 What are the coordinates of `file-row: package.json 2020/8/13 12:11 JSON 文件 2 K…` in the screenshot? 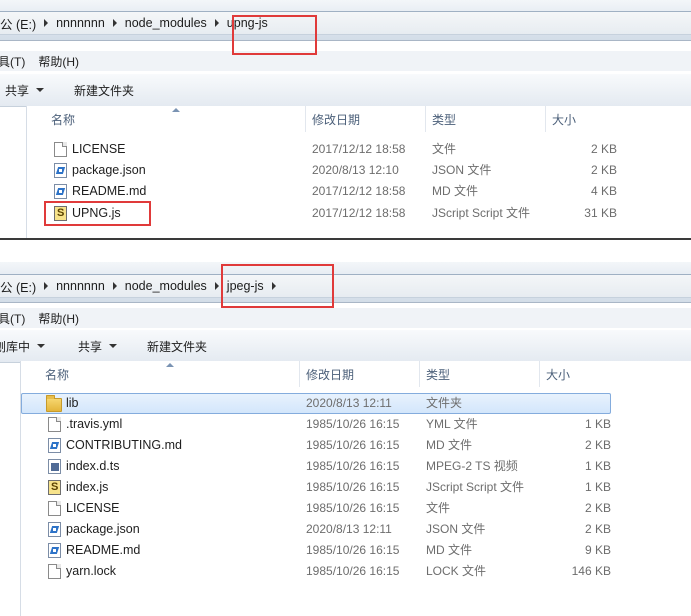 It's located at (316, 529).